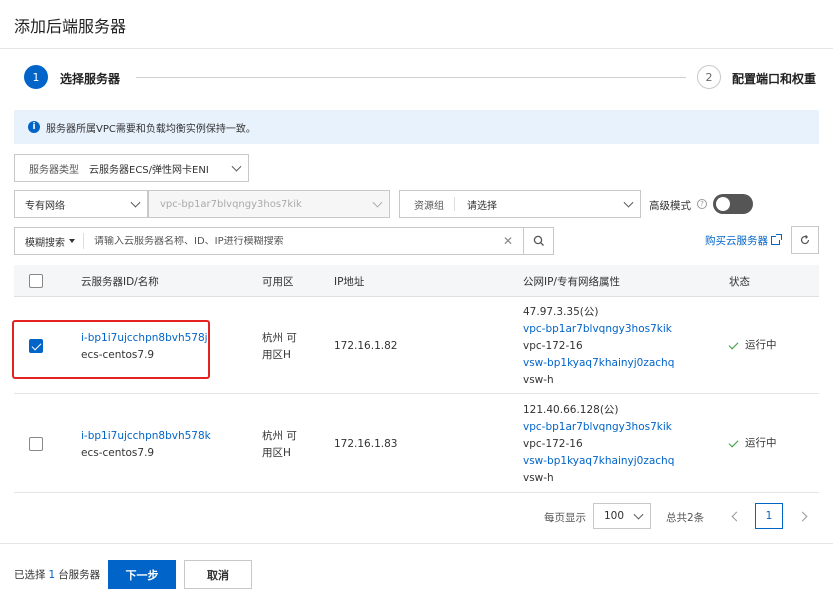 Image resolution: width=833 pixels, height=596 pixels. I want to click on refresh-icon, so click(805, 239).